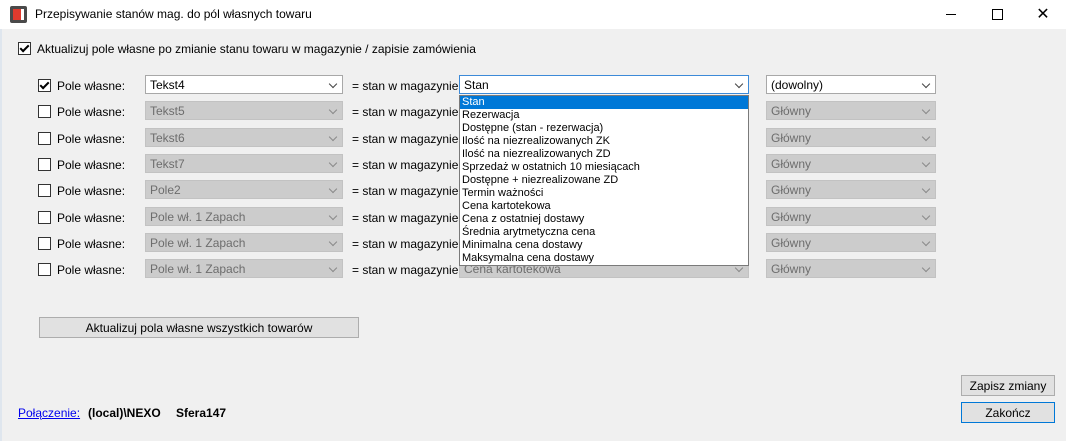 The height and width of the screenshot is (441, 1066). Describe the element at coordinates (167, 164) in the screenshot. I see `field-select-value: Tekst7` at that location.